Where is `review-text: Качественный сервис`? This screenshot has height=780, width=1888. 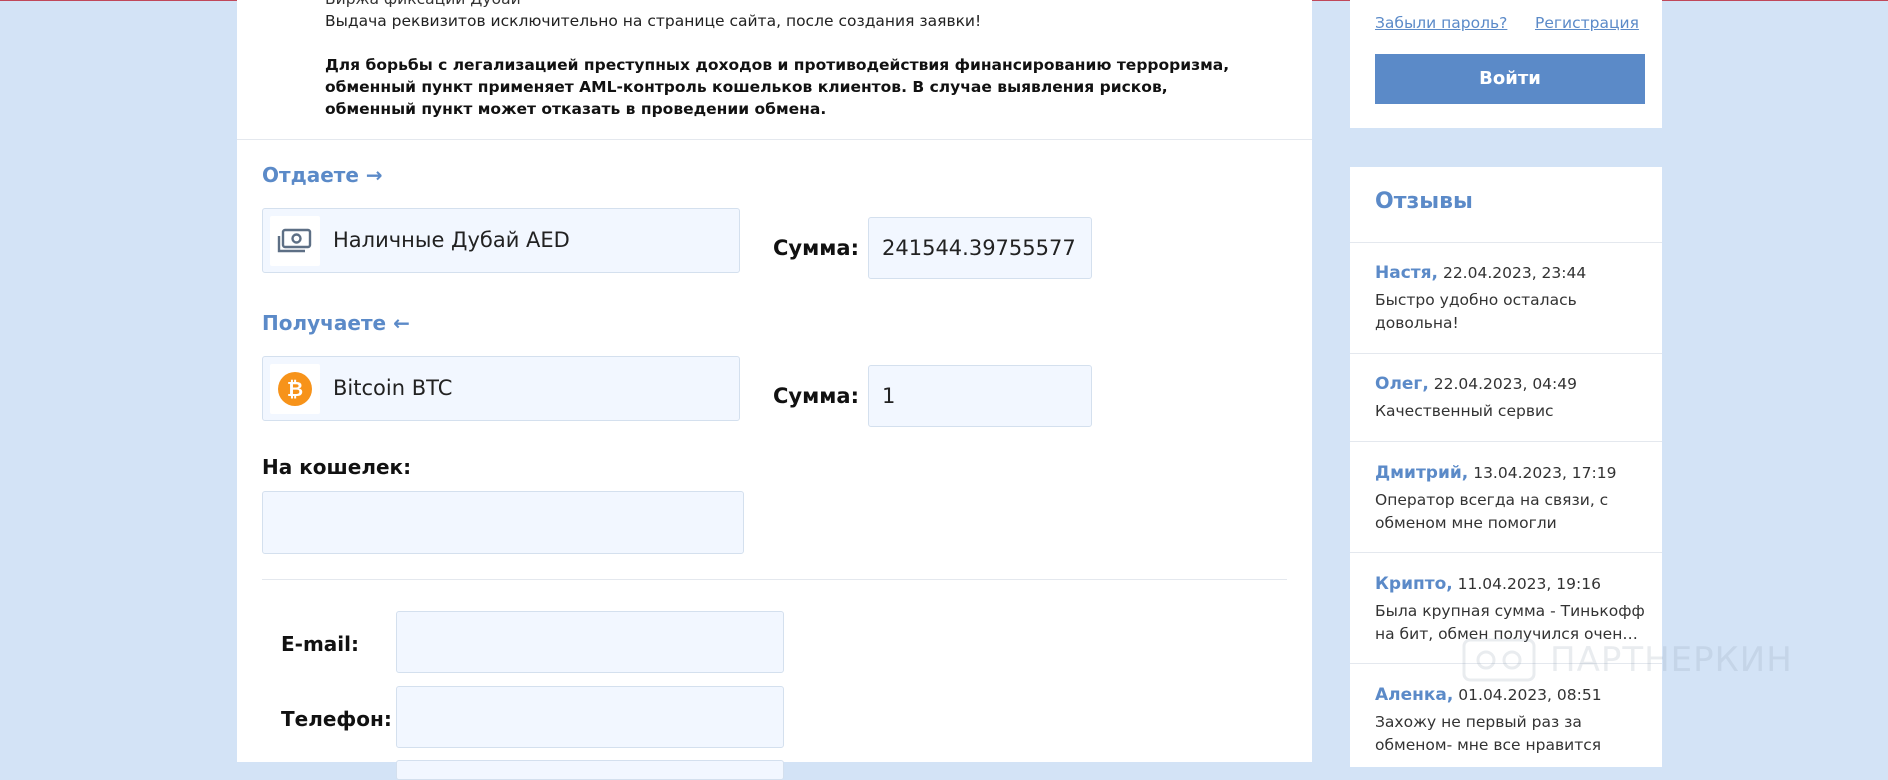
review-text: Качественный сервис is located at coordinates (1464, 411).